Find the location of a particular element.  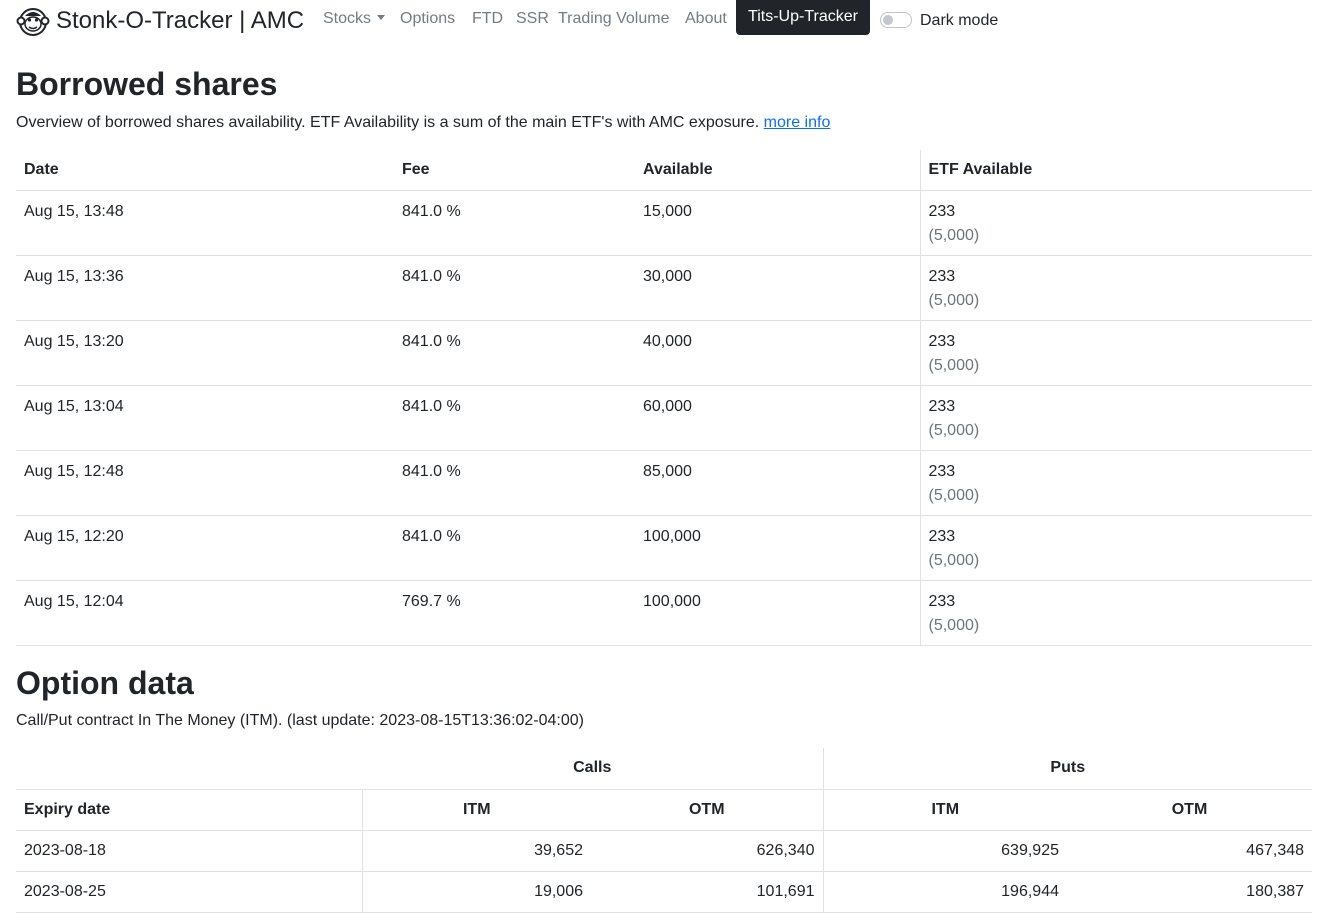

col-header-available: Available is located at coordinates (777, 170).